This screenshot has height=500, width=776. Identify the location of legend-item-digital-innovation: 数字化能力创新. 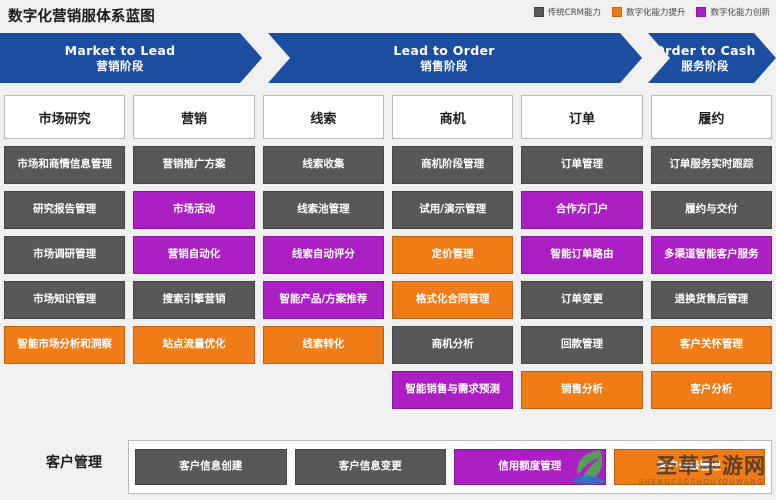
(733, 12).